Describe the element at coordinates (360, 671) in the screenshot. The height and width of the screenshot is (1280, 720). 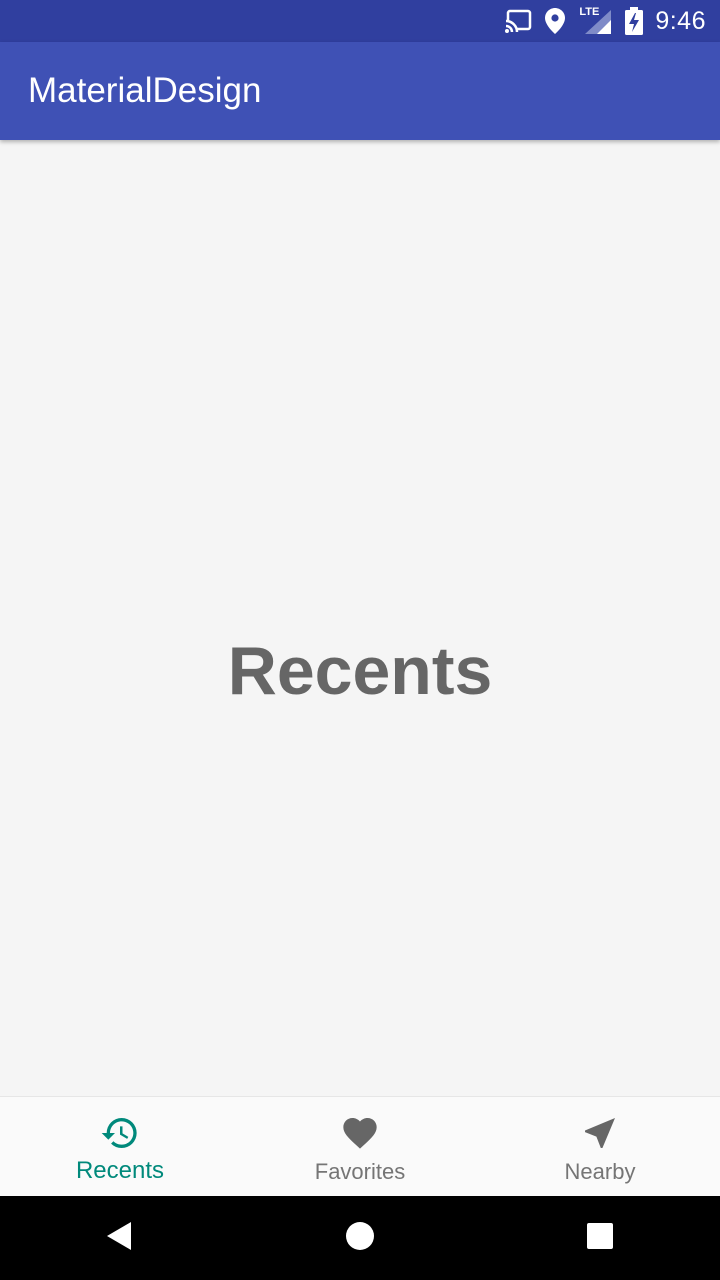
I see `content-label: Recents` at that location.